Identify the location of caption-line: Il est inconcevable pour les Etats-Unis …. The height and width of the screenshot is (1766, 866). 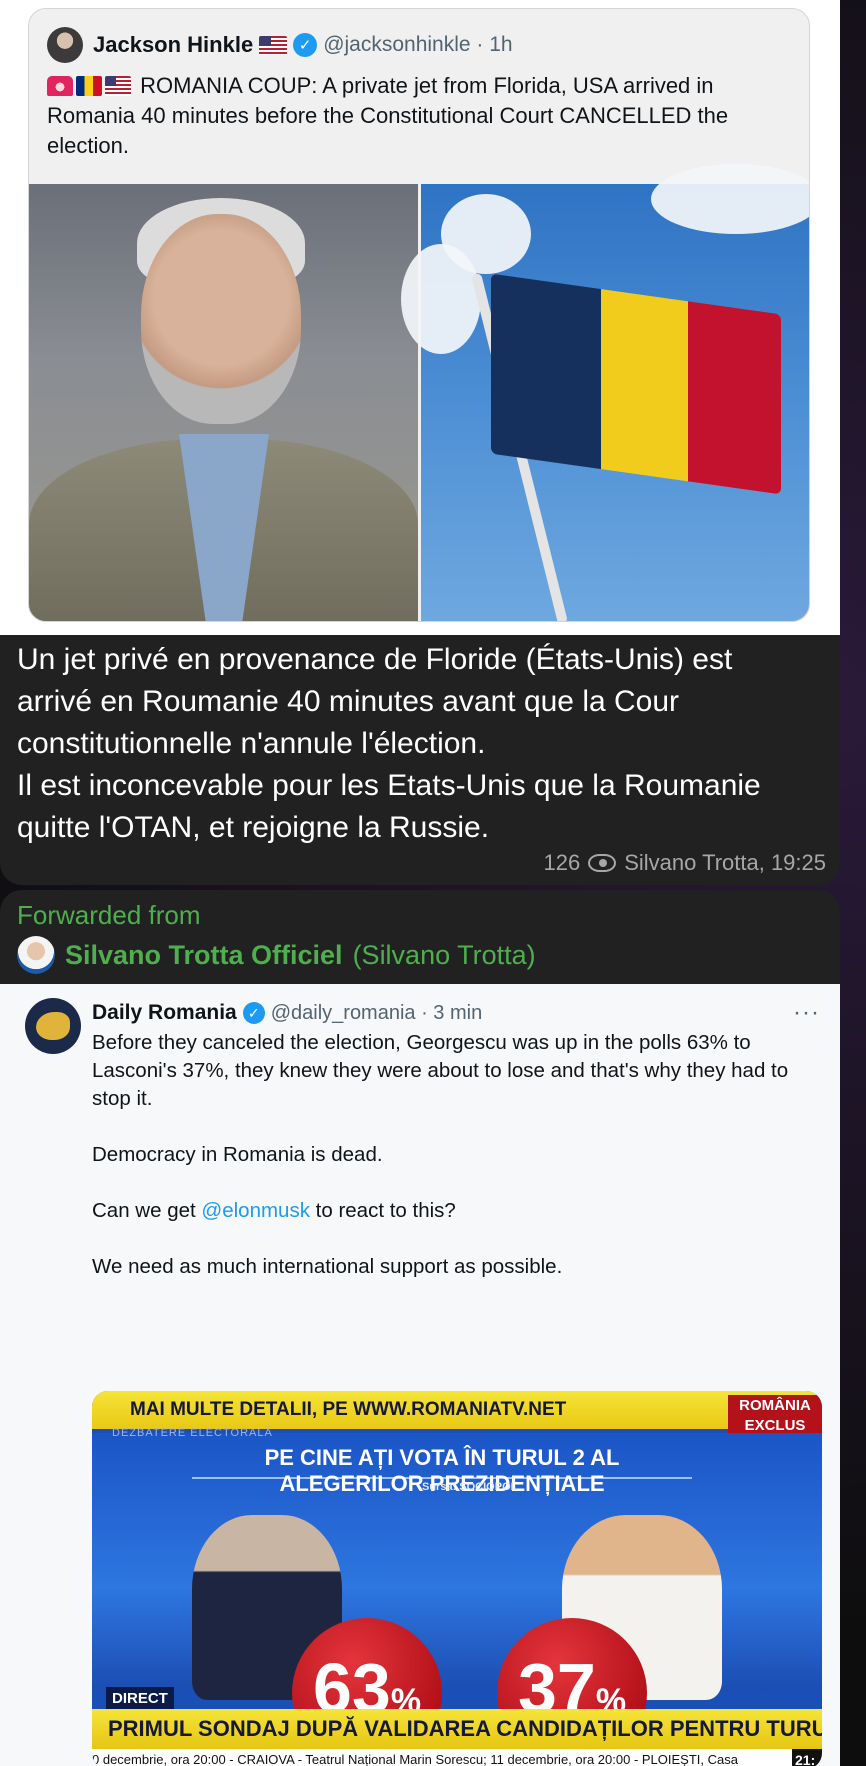
(389, 785).